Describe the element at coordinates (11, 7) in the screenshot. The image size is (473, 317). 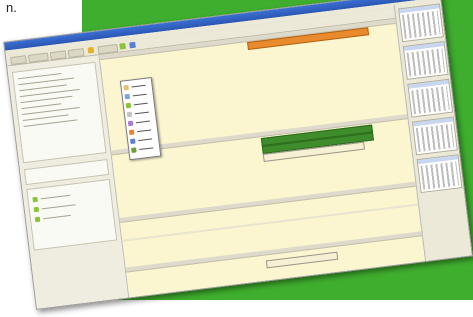
I see `caption-text: n.` at that location.